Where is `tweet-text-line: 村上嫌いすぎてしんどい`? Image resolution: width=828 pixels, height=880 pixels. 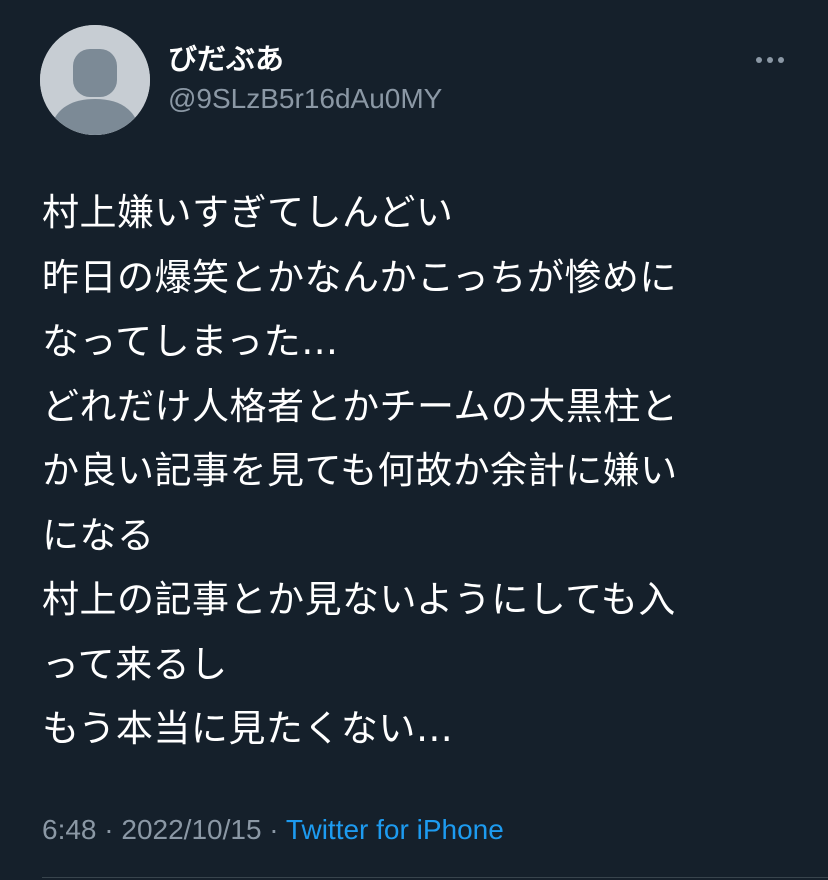 tweet-text-line: 村上嫌いすぎてしんどい is located at coordinates (248, 212).